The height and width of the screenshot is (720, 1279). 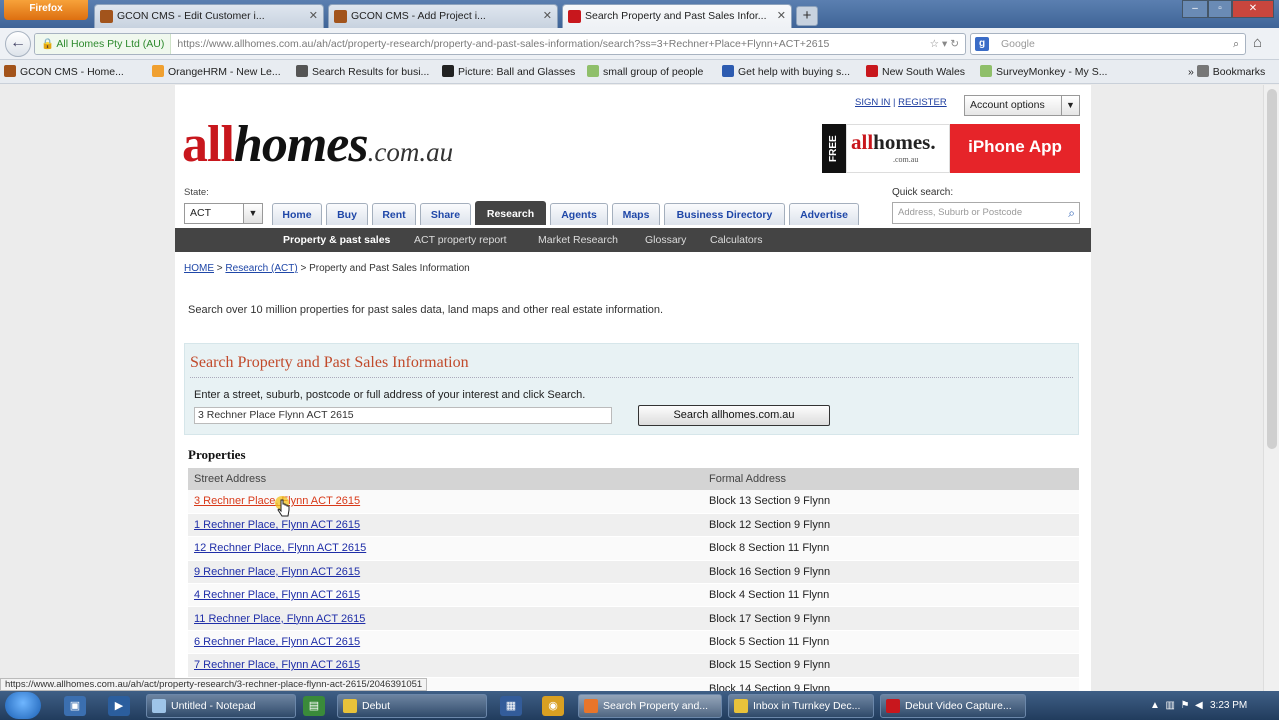 I want to click on bookmark-item: Picture: Ball and Glasses, so click(x=508, y=72).